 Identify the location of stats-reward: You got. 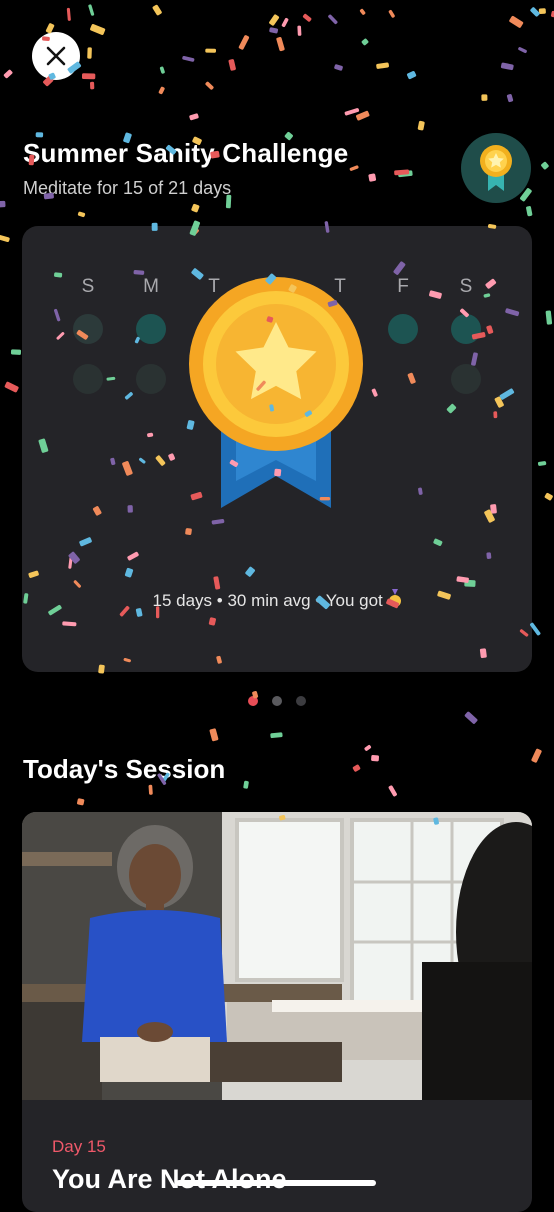
(354, 600).